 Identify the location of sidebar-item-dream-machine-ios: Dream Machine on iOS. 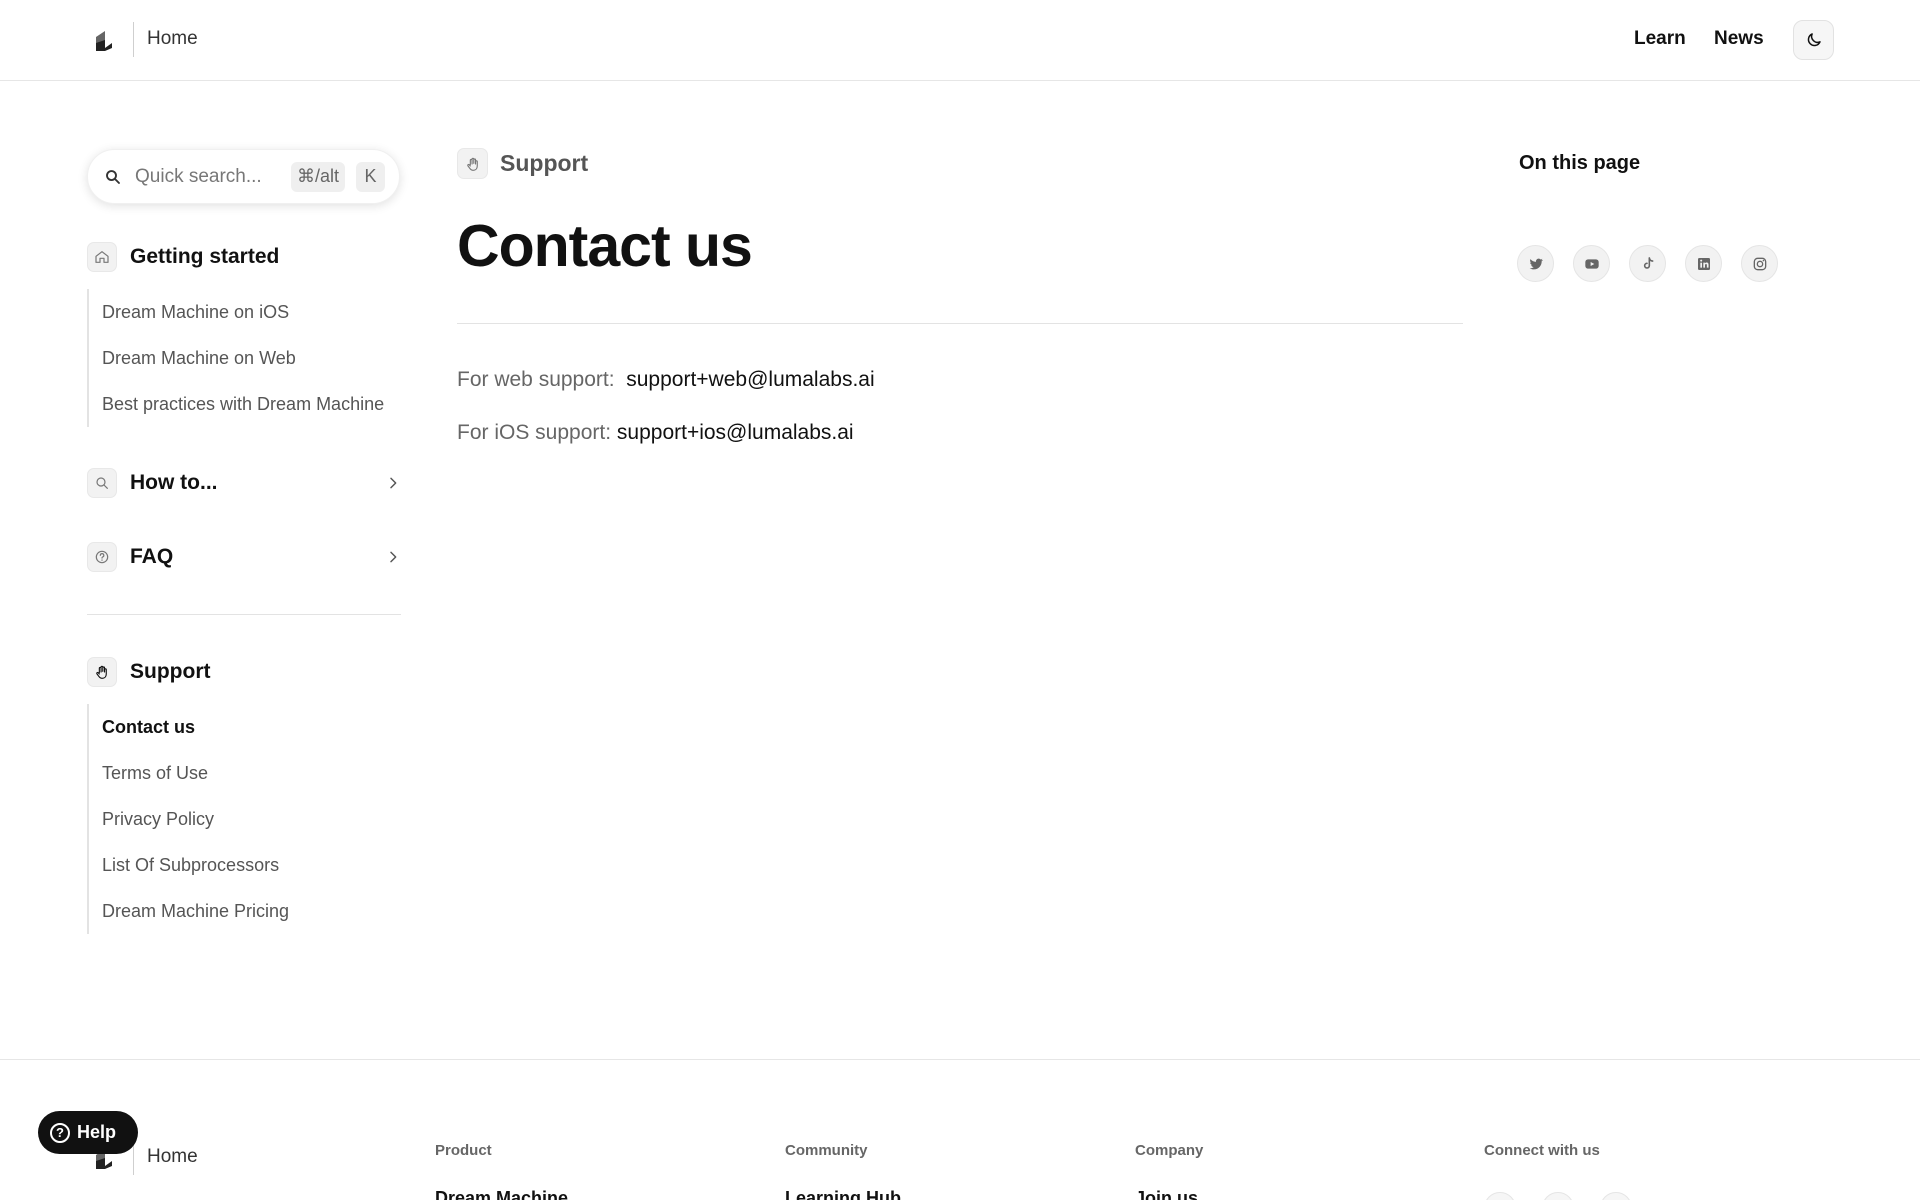
(236, 312).